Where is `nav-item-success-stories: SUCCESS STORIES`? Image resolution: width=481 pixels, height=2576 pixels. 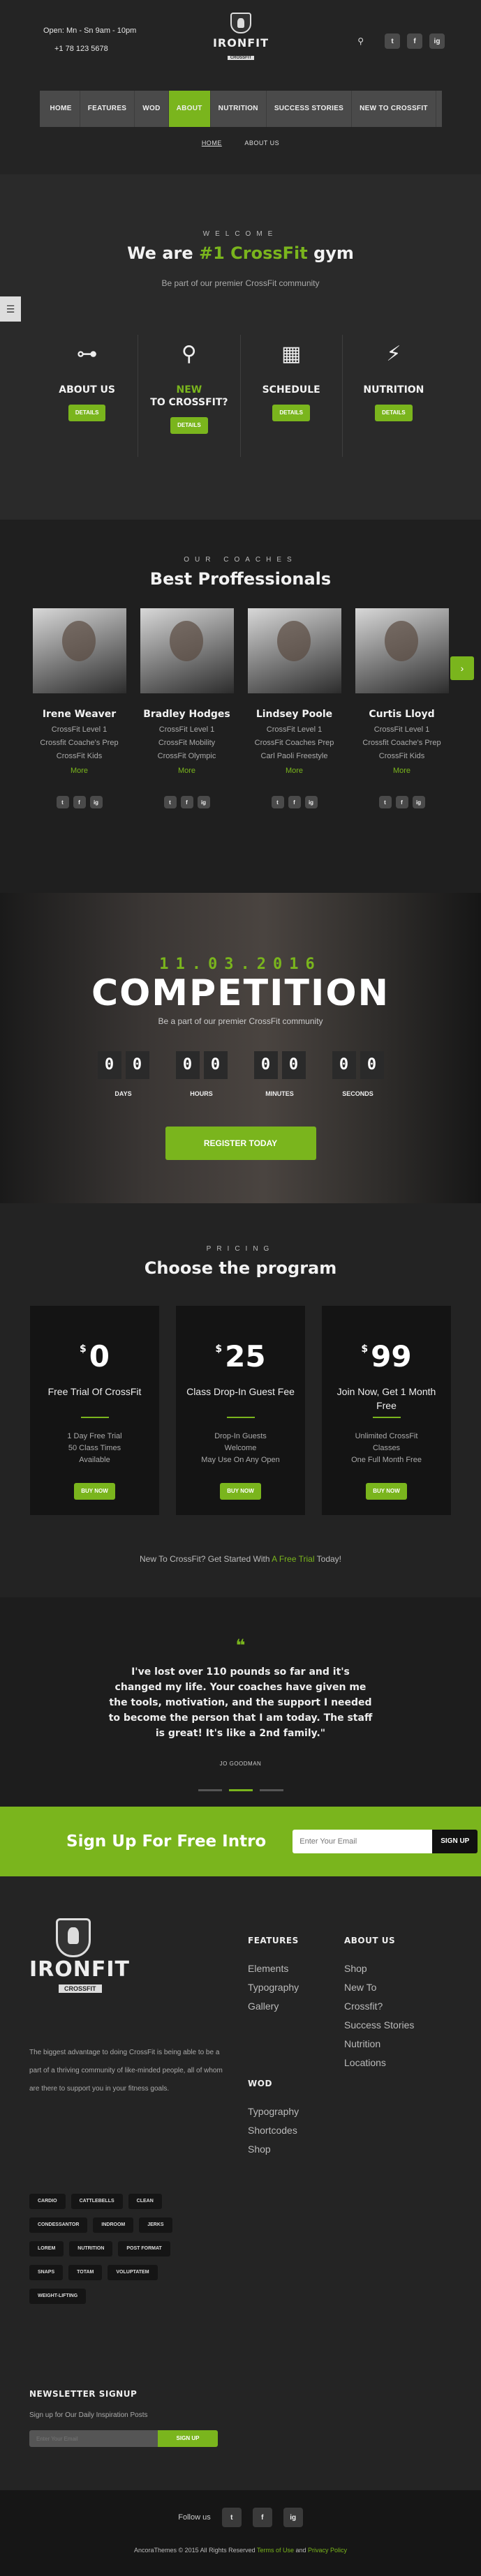
nav-item-success-stories: SUCCESS STORIES is located at coordinates (310, 109).